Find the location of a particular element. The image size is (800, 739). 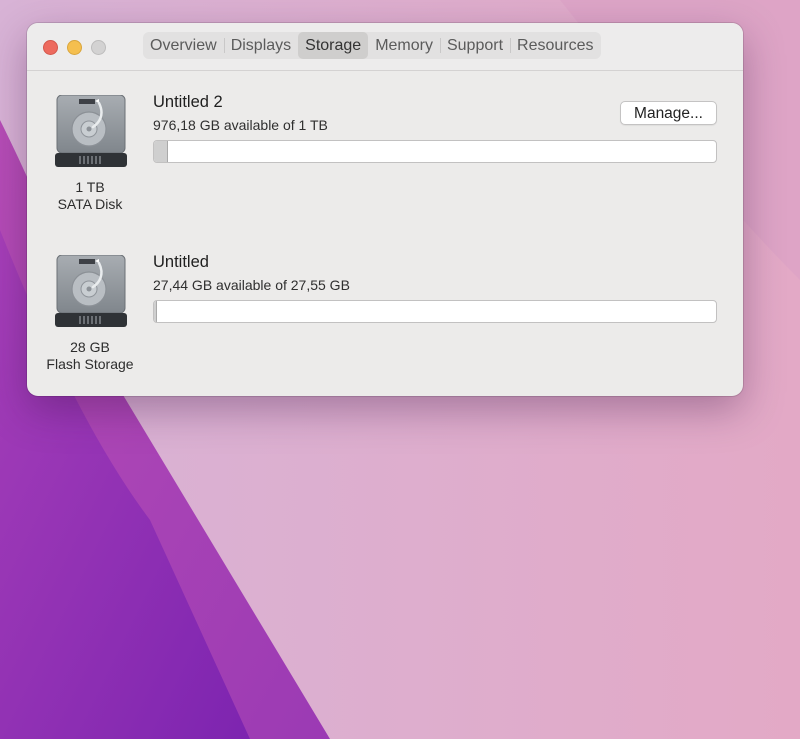

volume-name: Untitled 2 is located at coordinates (188, 102).